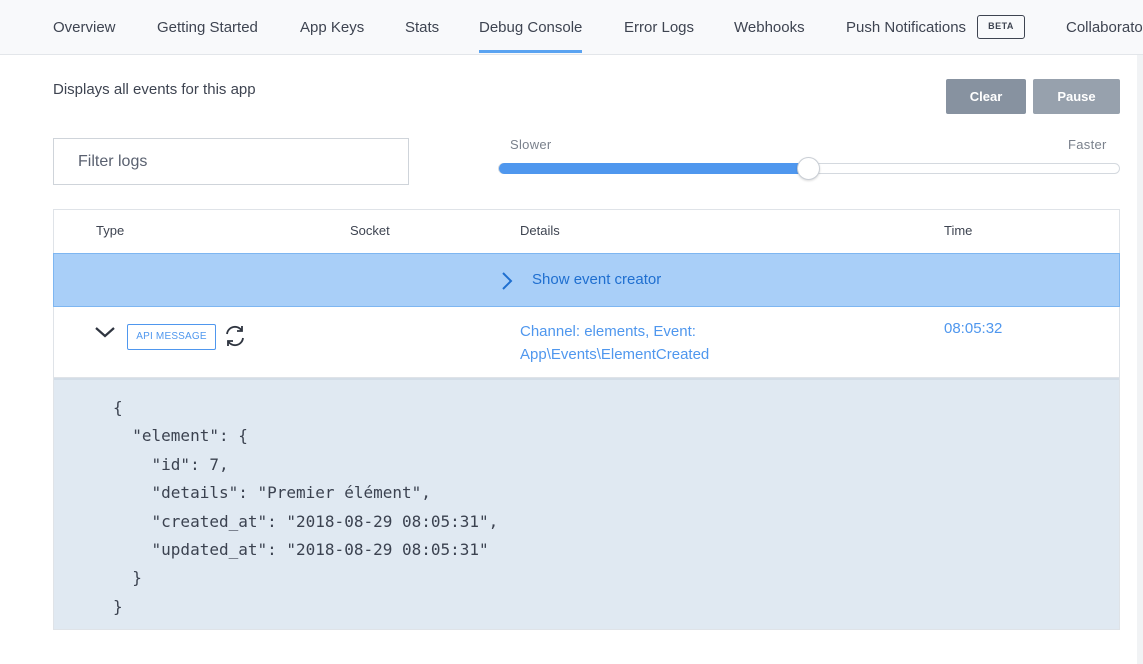 The width and height of the screenshot is (1143, 664). I want to click on show-event-creator-row: Show event creator, so click(586, 280).